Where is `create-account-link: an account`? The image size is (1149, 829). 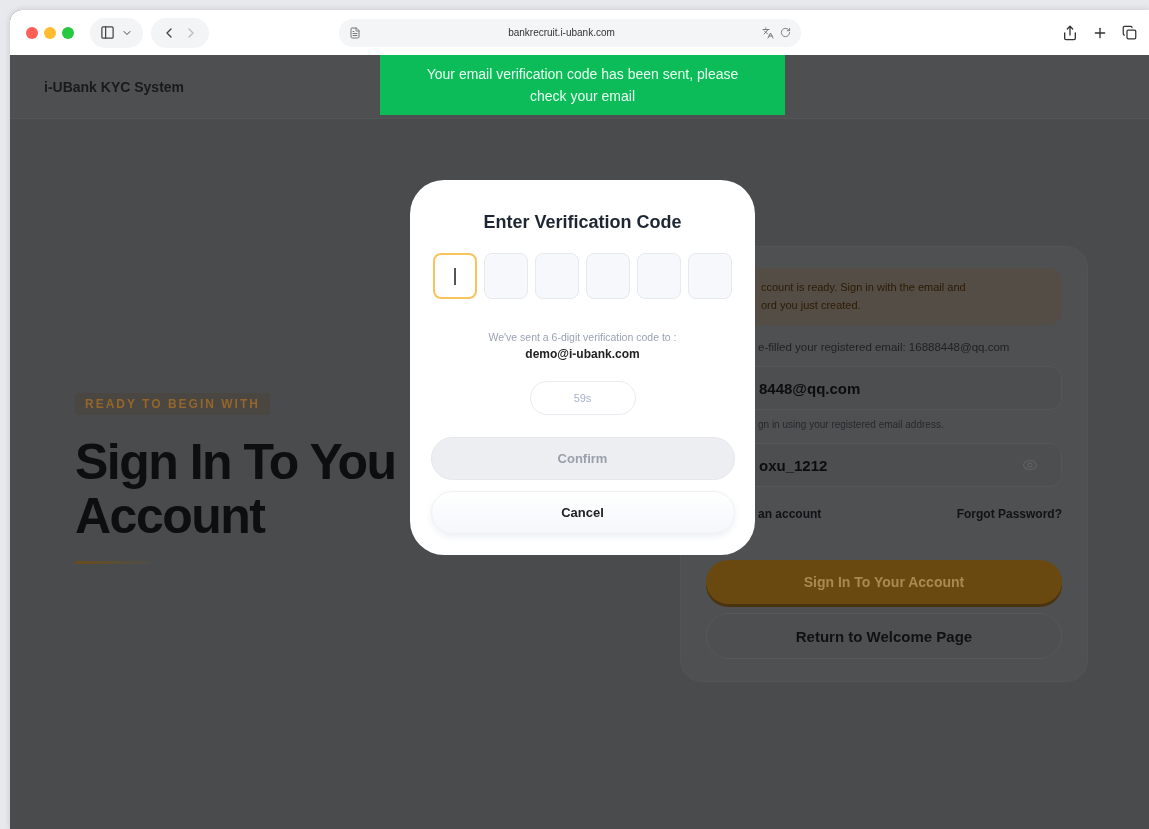
create-account-link: an account is located at coordinates (790, 514).